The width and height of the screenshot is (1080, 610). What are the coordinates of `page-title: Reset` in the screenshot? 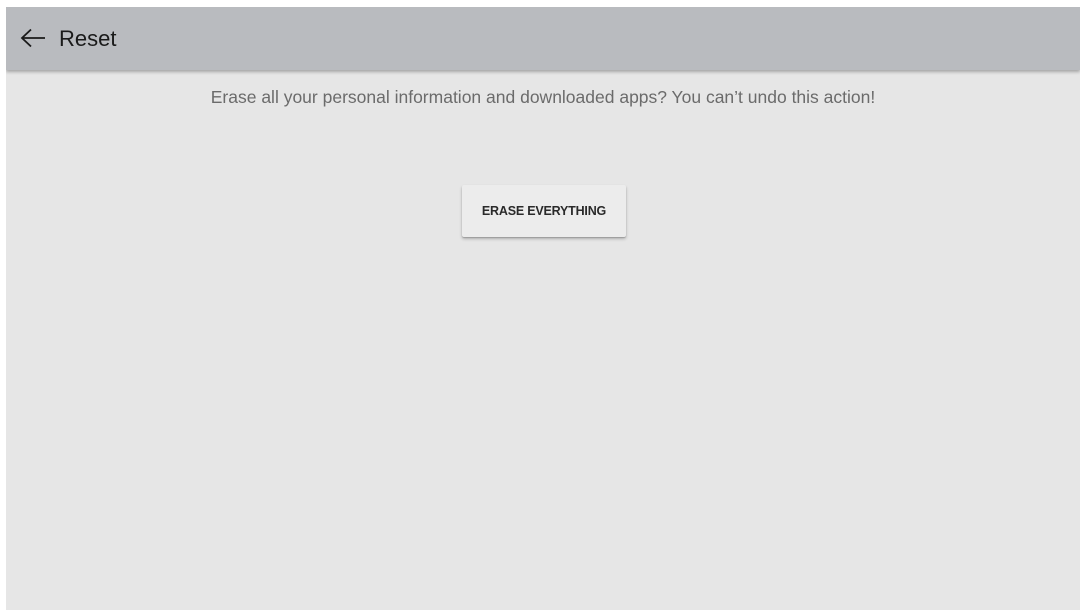 It's located at (88, 38).